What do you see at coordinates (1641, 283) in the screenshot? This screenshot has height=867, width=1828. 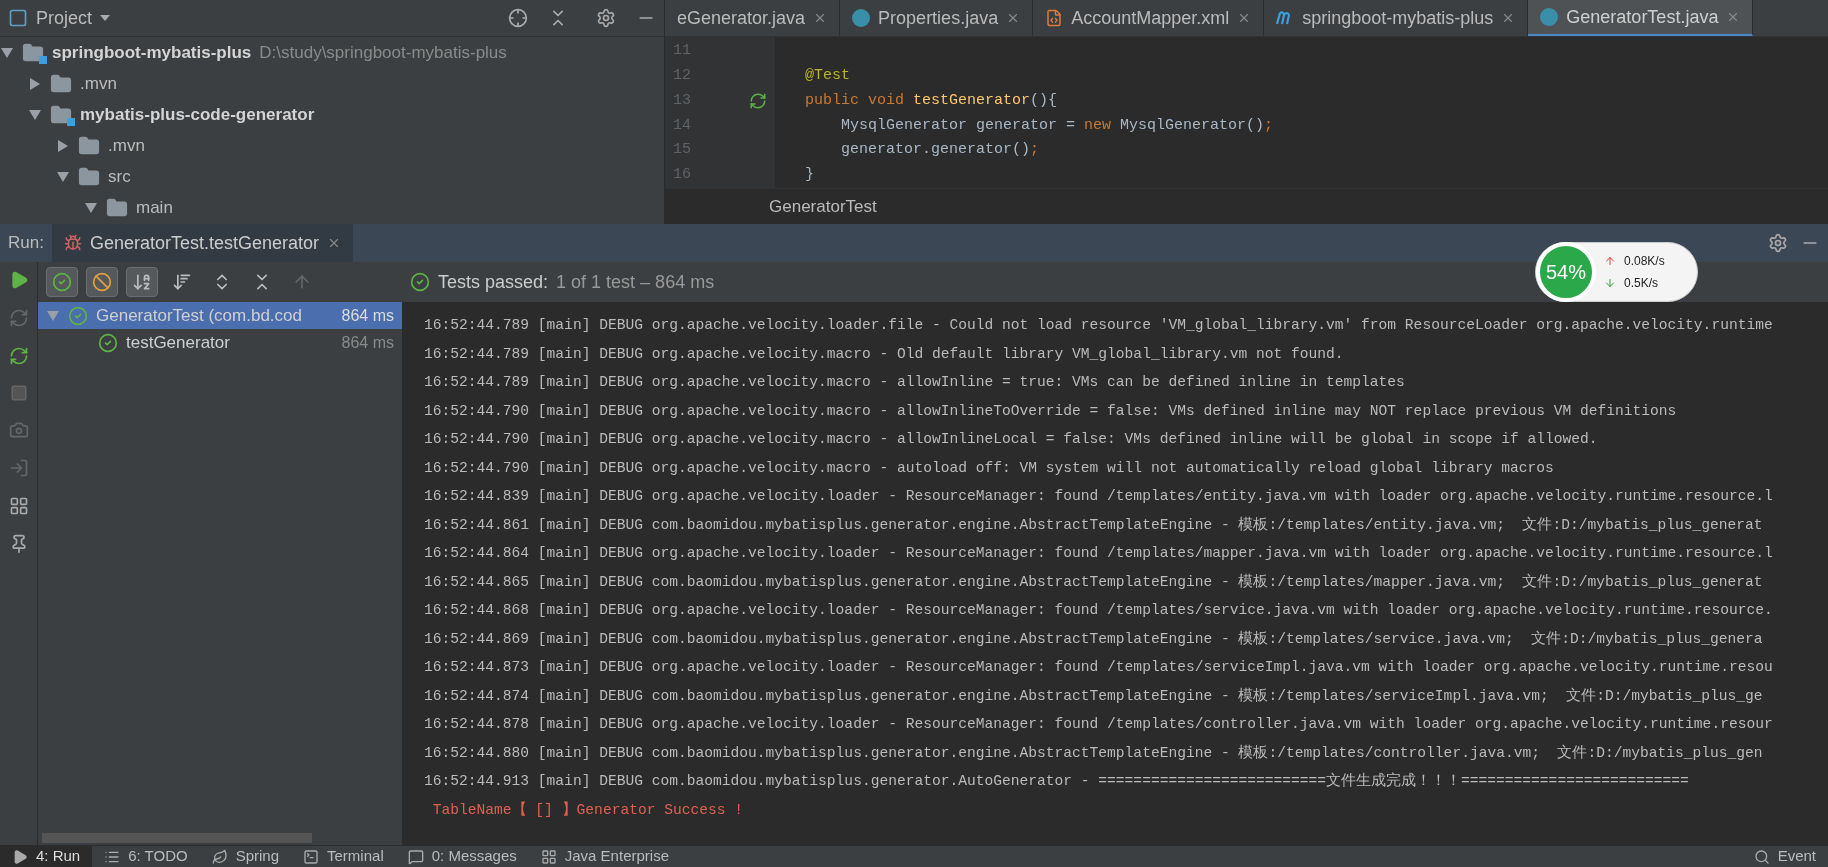 I see `download-speed: 0.5K/s` at bounding box center [1641, 283].